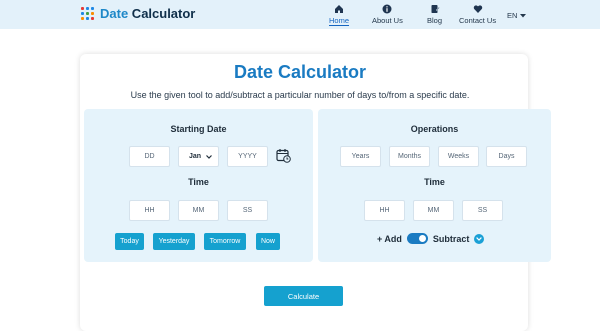  Describe the element at coordinates (247, 210) in the screenshot. I see `start-second-input: SS` at that location.